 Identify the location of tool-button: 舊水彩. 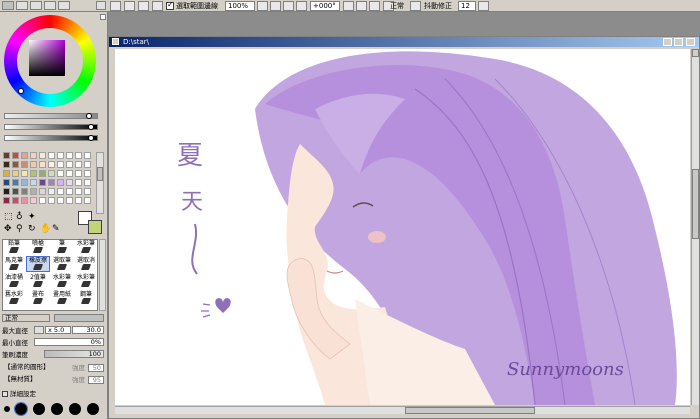
(14, 298).